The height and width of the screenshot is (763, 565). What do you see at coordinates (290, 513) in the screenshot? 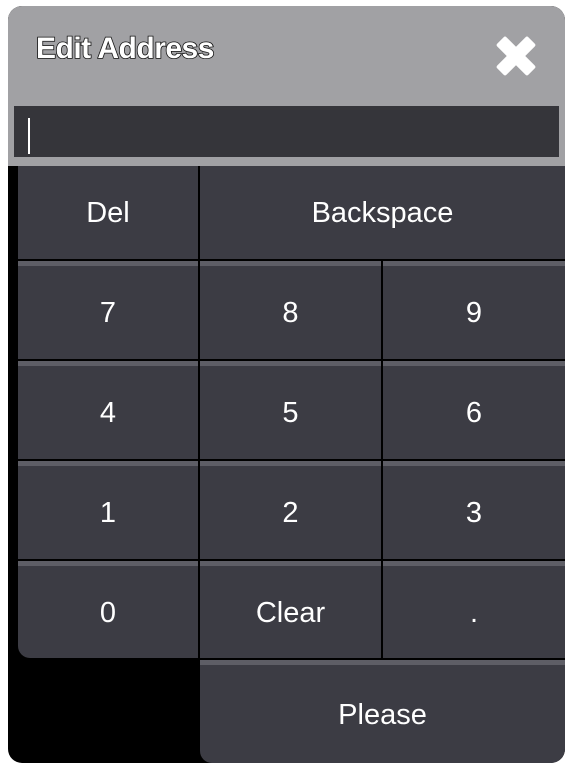
I see `key-2-label: 2` at bounding box center [290, 513].